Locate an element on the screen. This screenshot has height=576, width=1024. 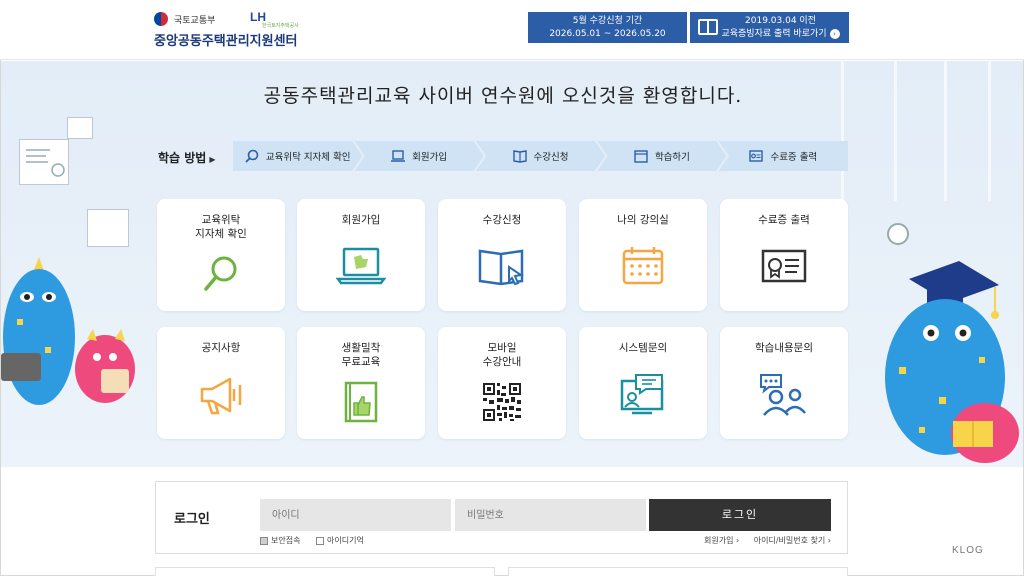
step-study: 학습하기 is located at coordinates (662, 156).